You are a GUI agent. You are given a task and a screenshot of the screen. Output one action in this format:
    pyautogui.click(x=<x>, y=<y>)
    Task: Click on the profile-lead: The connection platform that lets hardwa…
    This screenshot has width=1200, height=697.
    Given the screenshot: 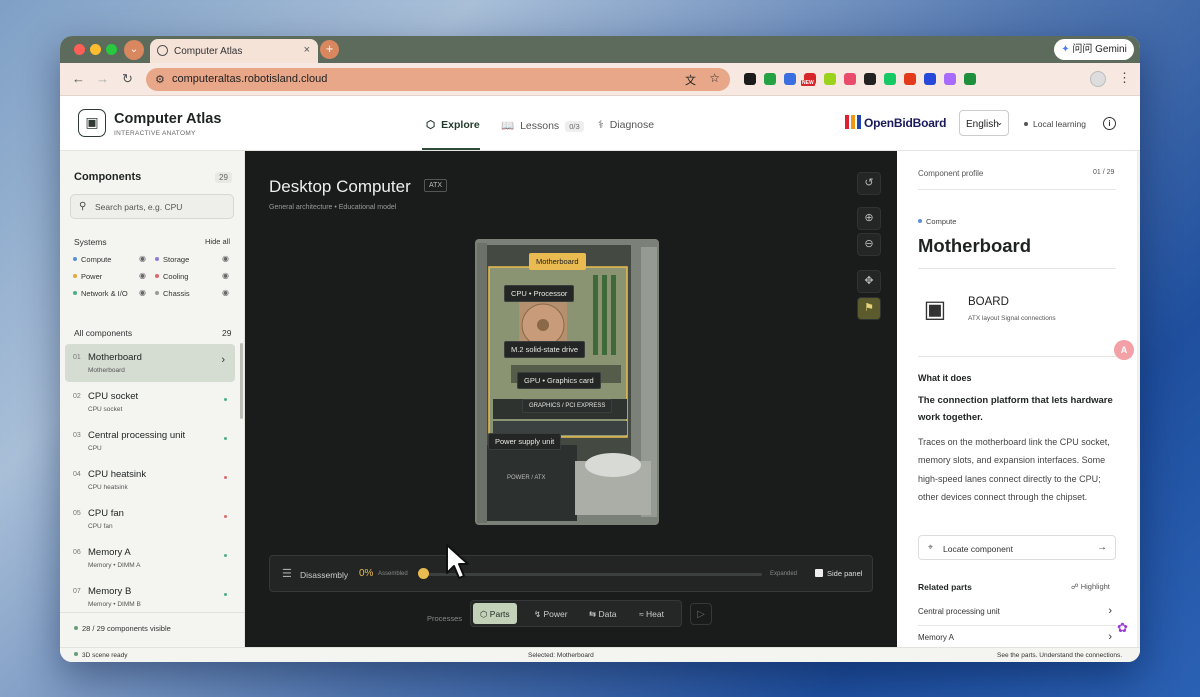 What is the action you would take?
    pyautogui.click(x=1015, y=409)
    